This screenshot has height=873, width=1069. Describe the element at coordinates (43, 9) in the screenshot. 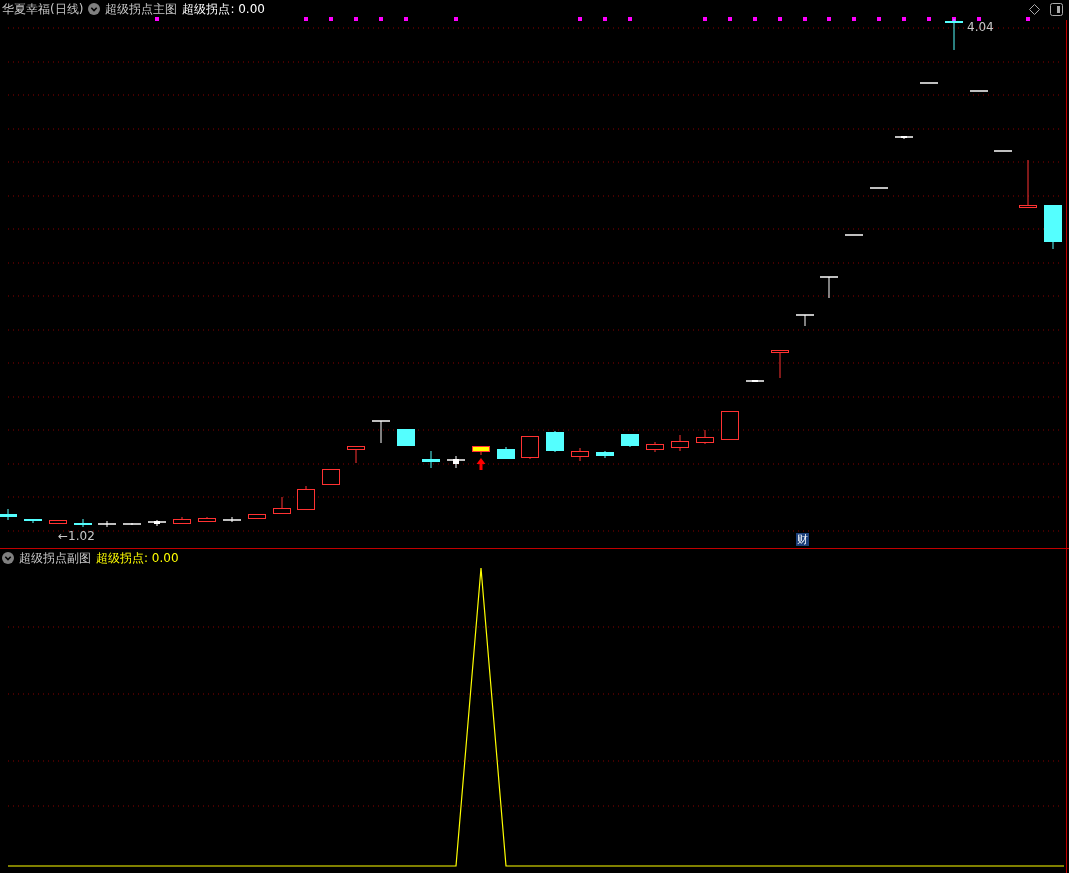

I see `stock-title: 华夏幸福(日线)` at that location.